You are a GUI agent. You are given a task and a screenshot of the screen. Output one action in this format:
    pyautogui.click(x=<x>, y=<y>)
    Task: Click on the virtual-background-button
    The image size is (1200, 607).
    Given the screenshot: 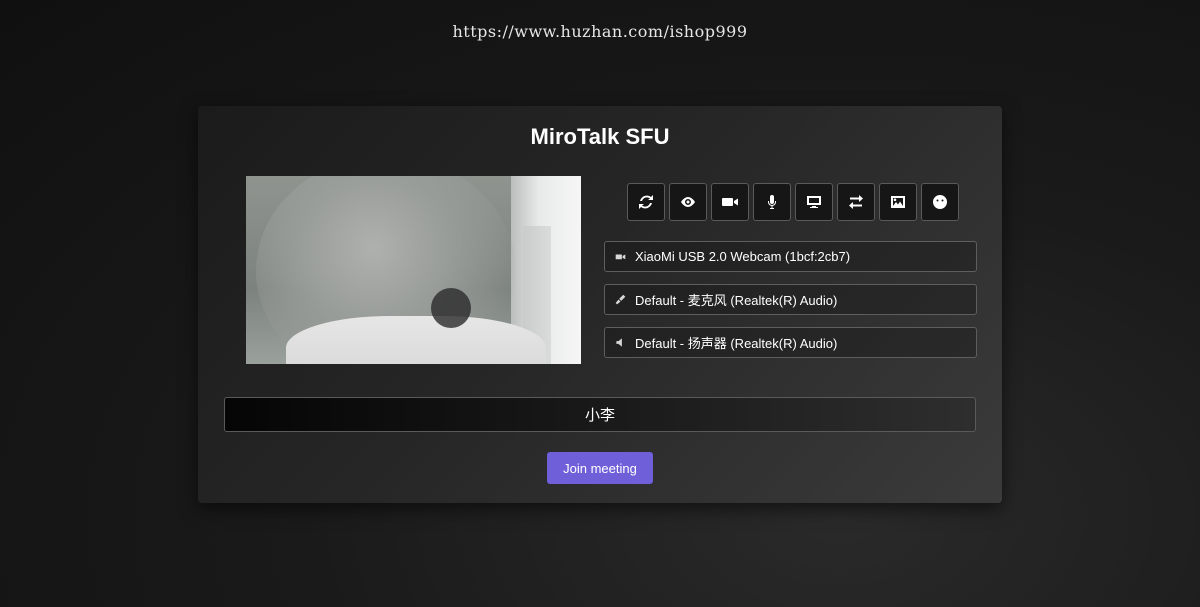 What is the action you would take?
    pyautogui.click(x=898, y=202)
    